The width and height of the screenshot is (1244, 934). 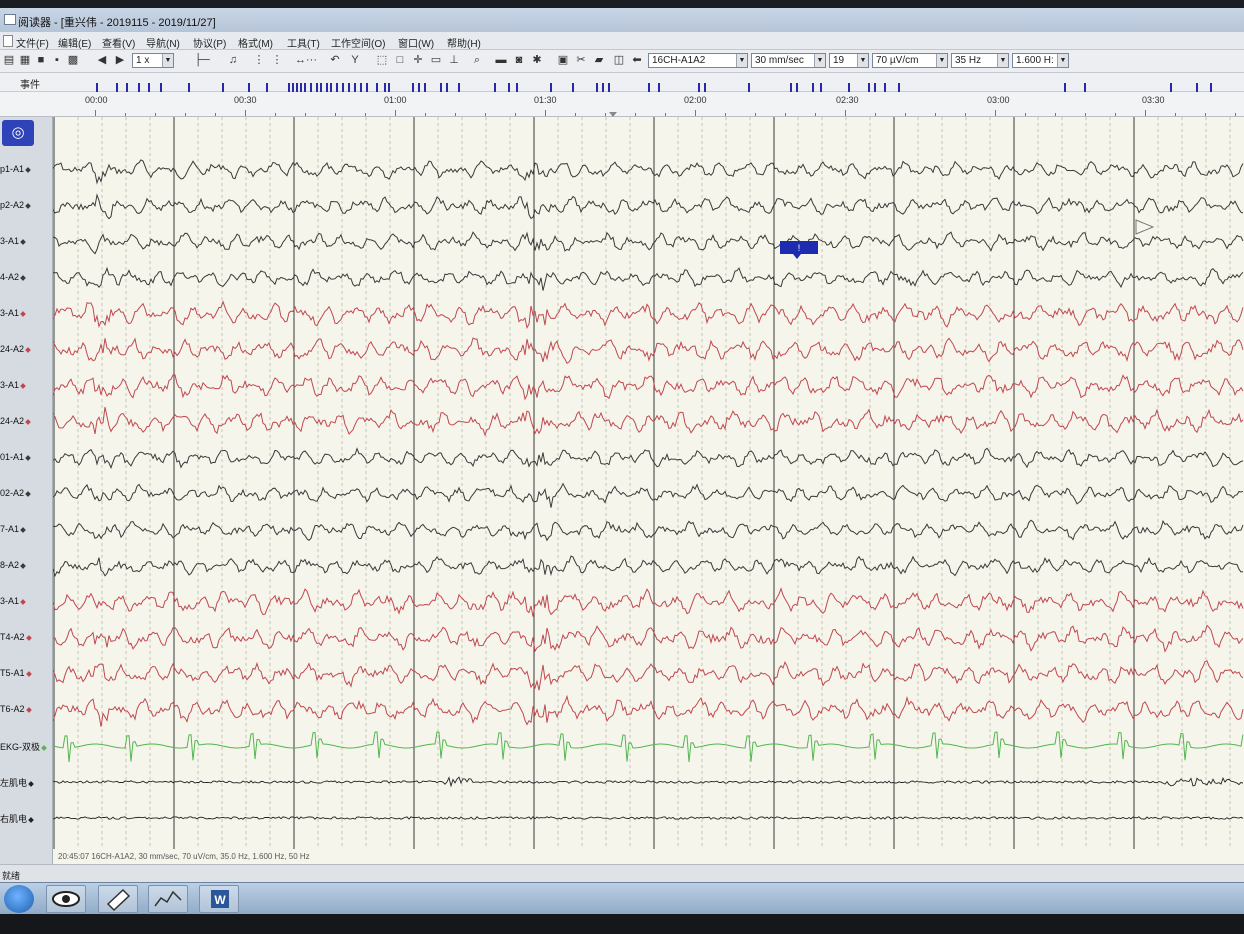 What do you see at coordinates (202, 60) in the screenshot?
I see `baseline-icon: ├─` at bounding box center [202, 60].